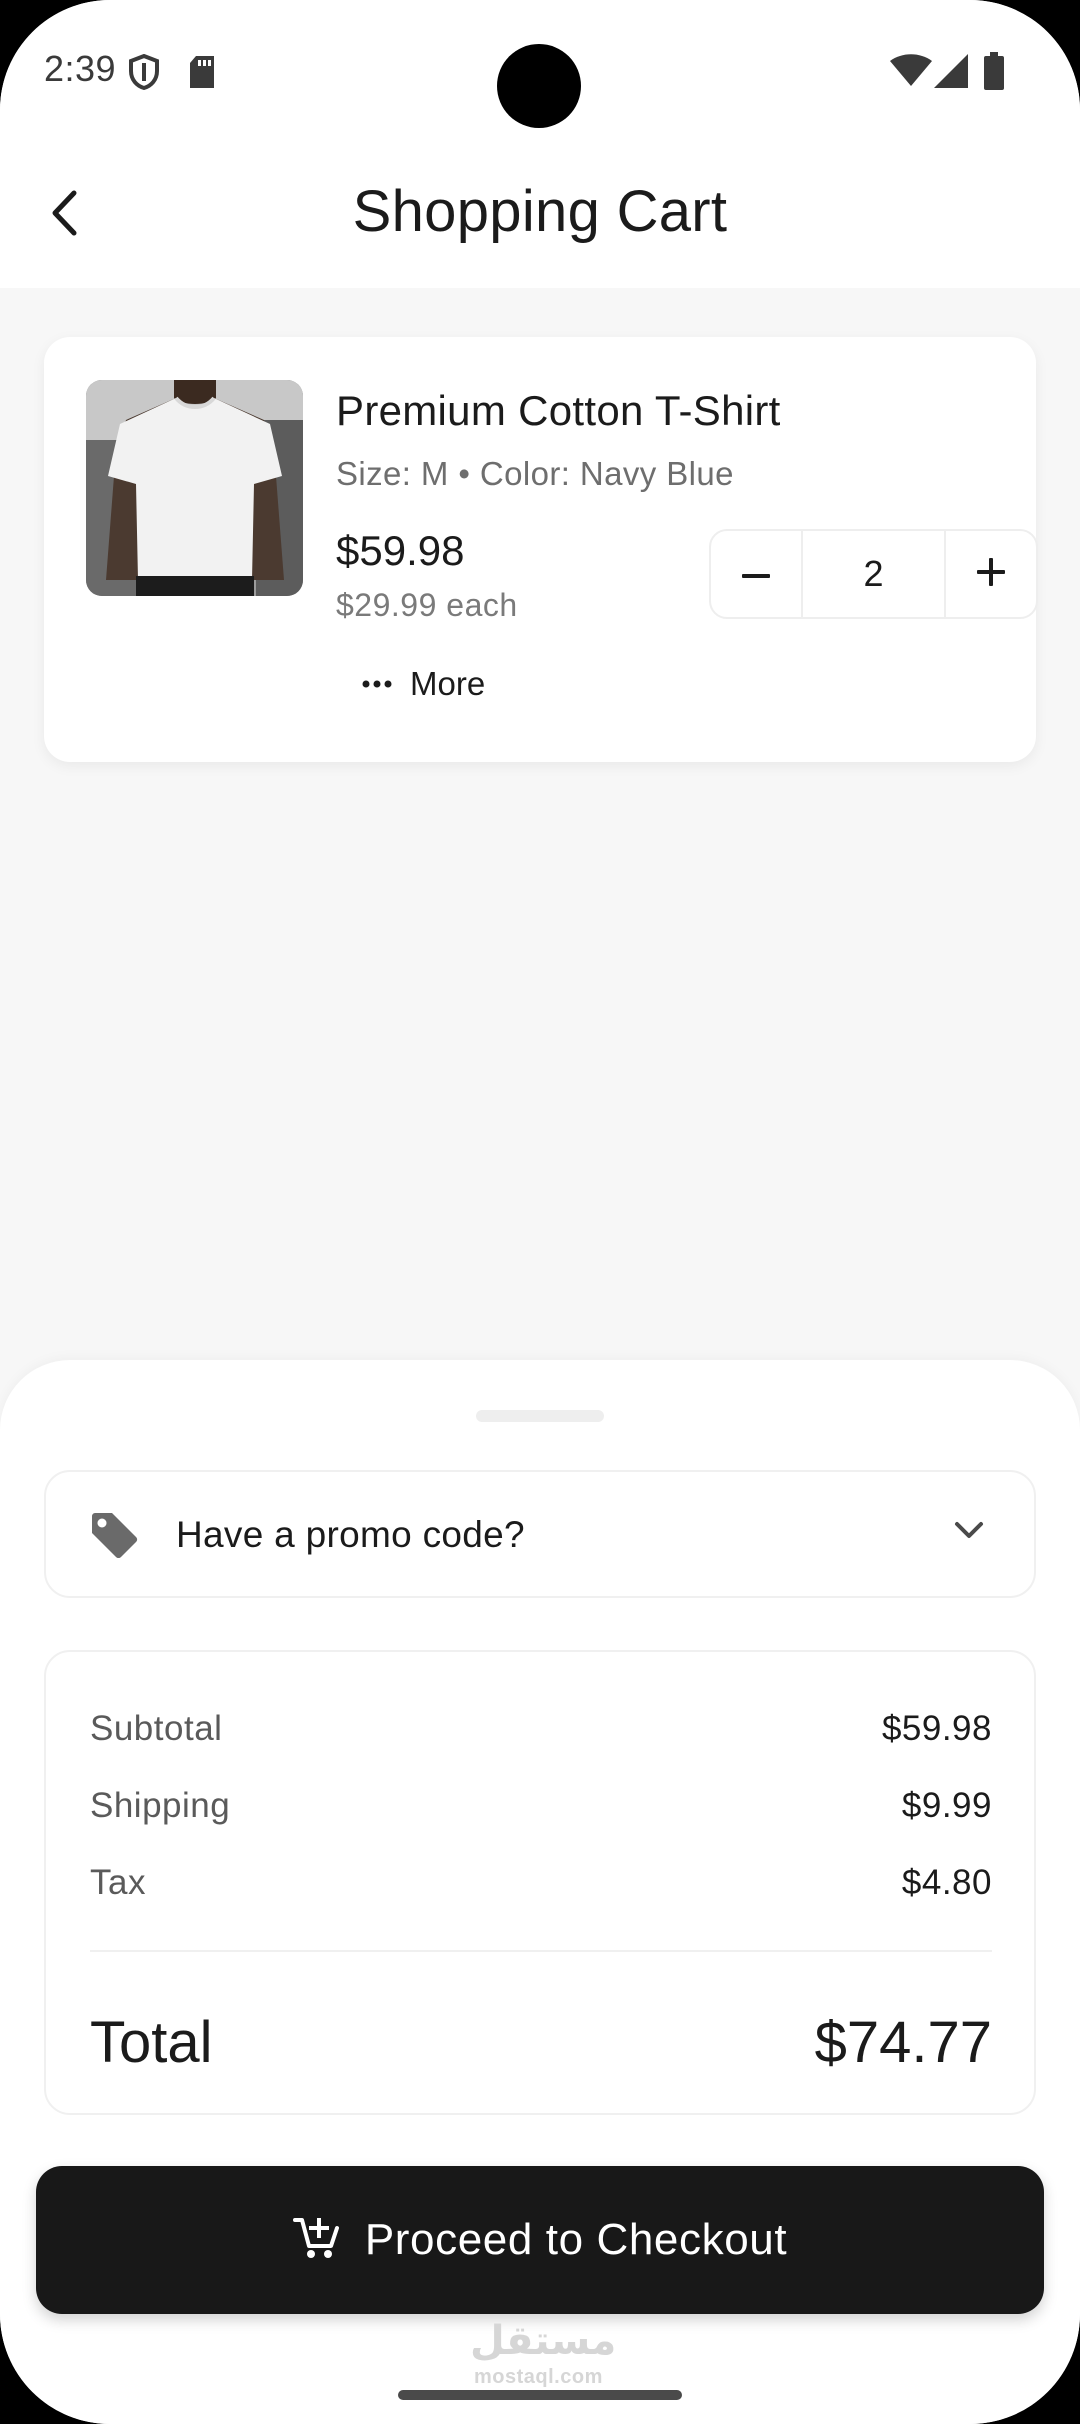  What do you see at coordinates (543, 2341) in the screenshot?
I see `watermark-logo: مستقل` at bounding box center [543, 2341].